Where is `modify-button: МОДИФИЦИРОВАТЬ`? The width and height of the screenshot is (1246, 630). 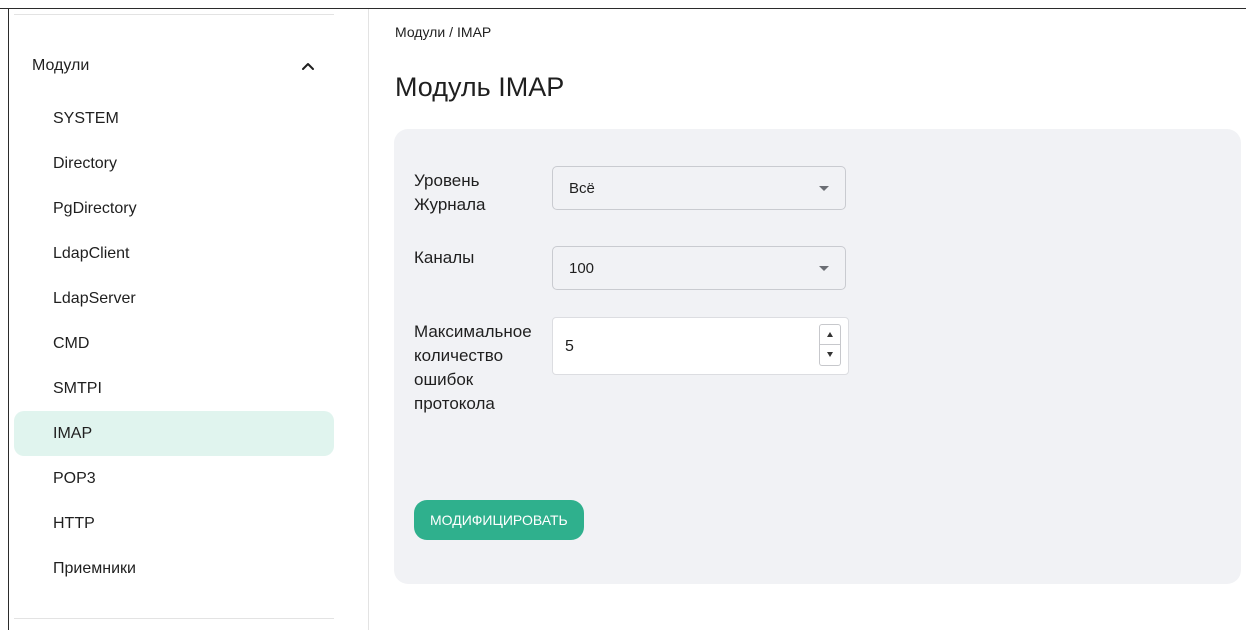
modify-button: МОДИФИЦИРОВАТЬ is located at coordinates (499, 520).